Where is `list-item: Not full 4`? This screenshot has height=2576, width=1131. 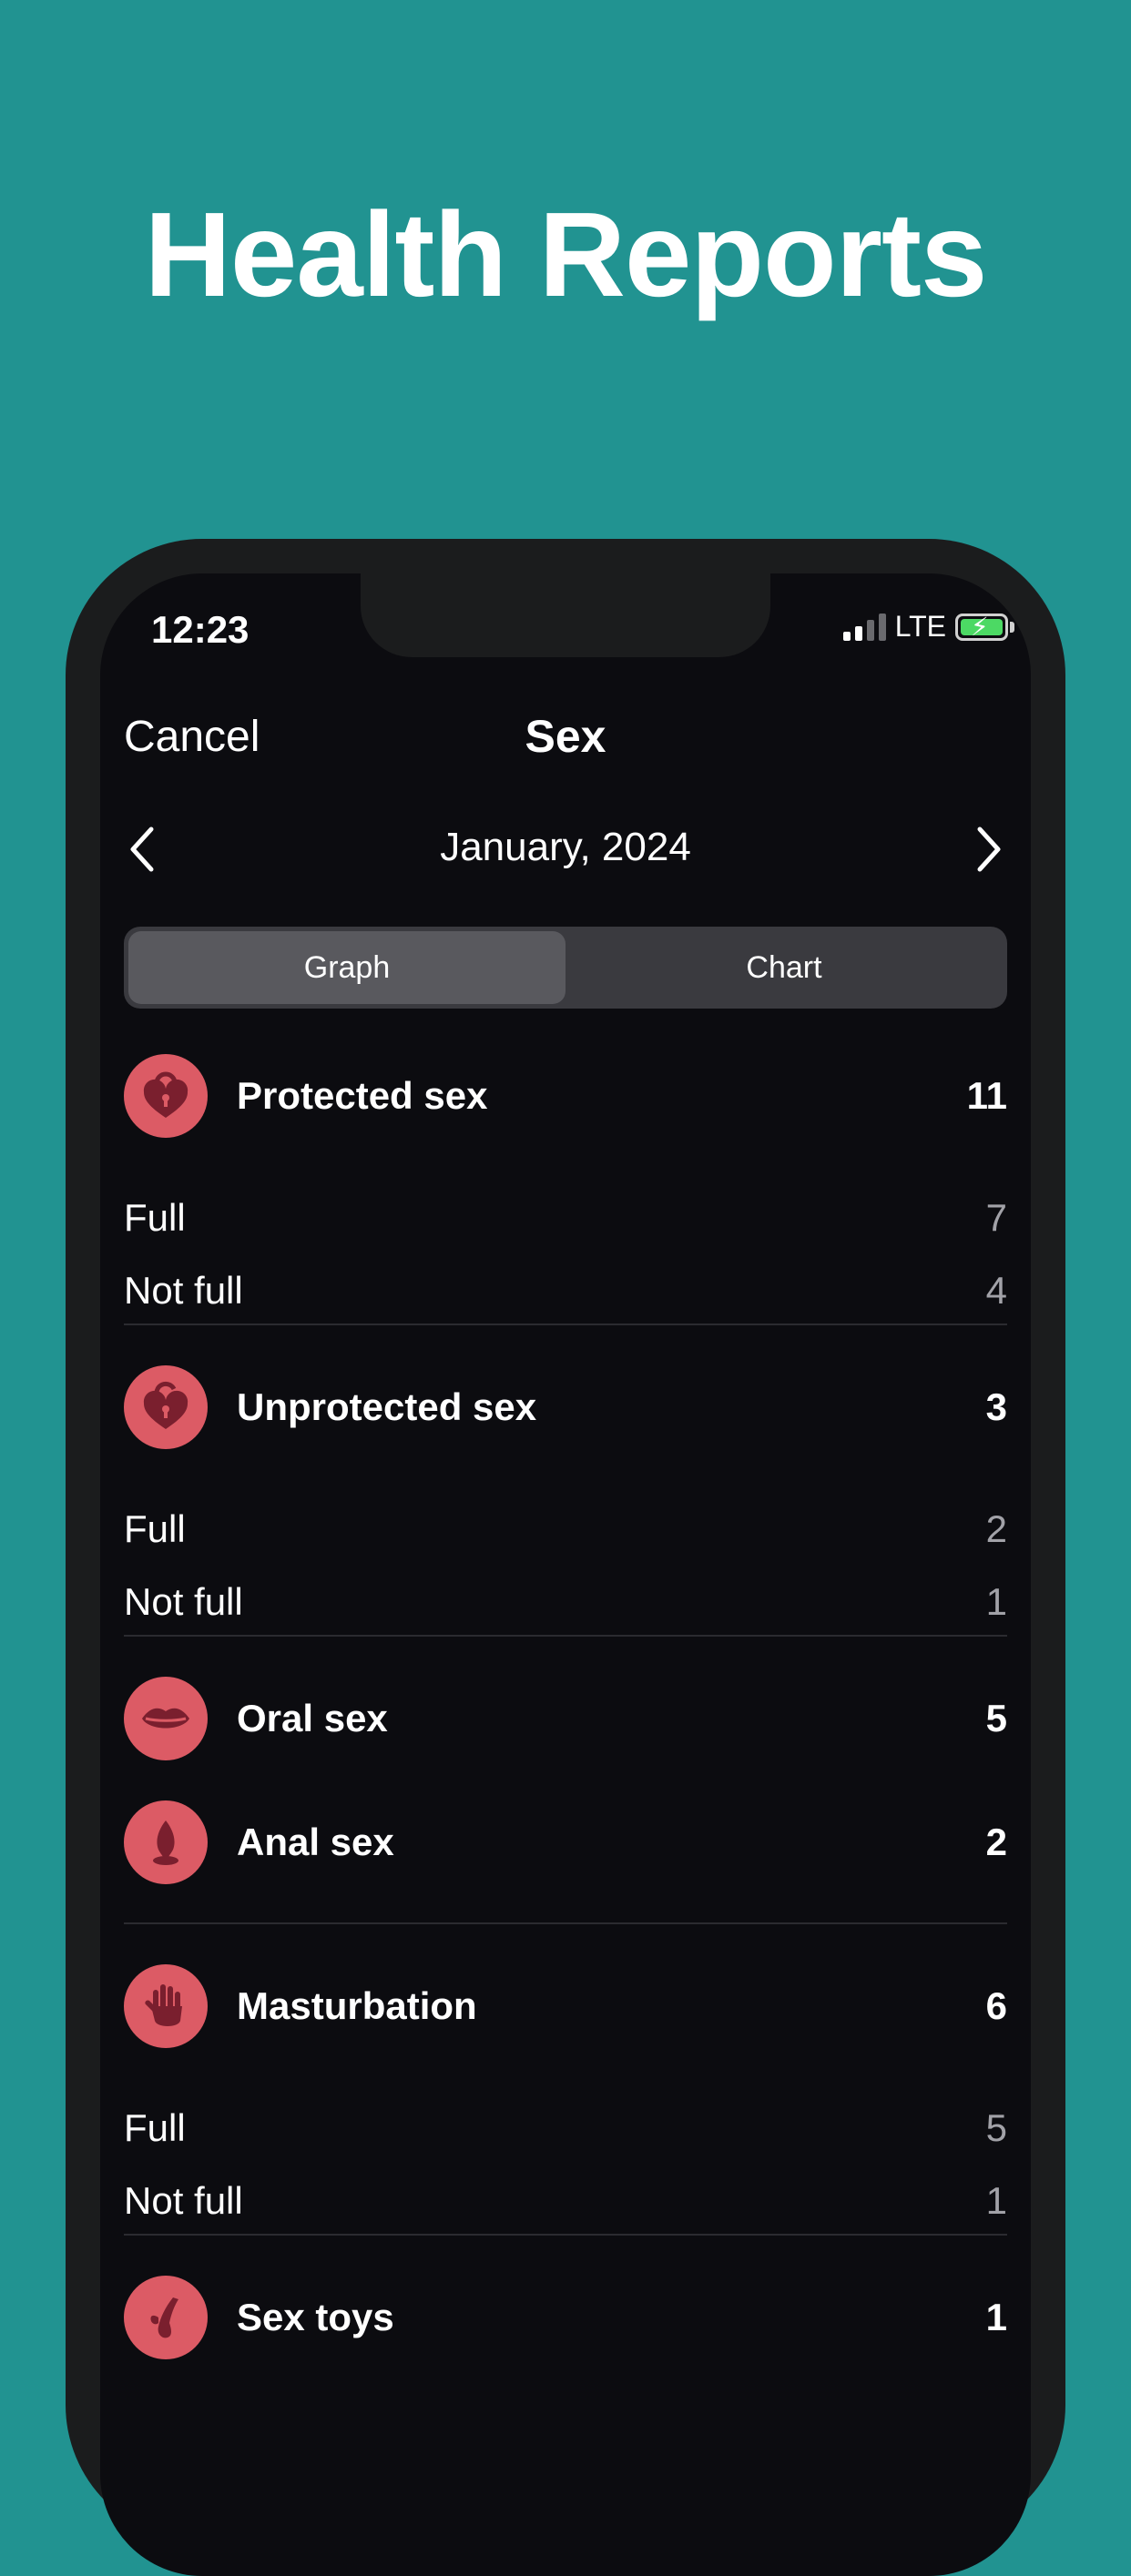
list-item: Not full 4 is located at coordinates (566, 1290).